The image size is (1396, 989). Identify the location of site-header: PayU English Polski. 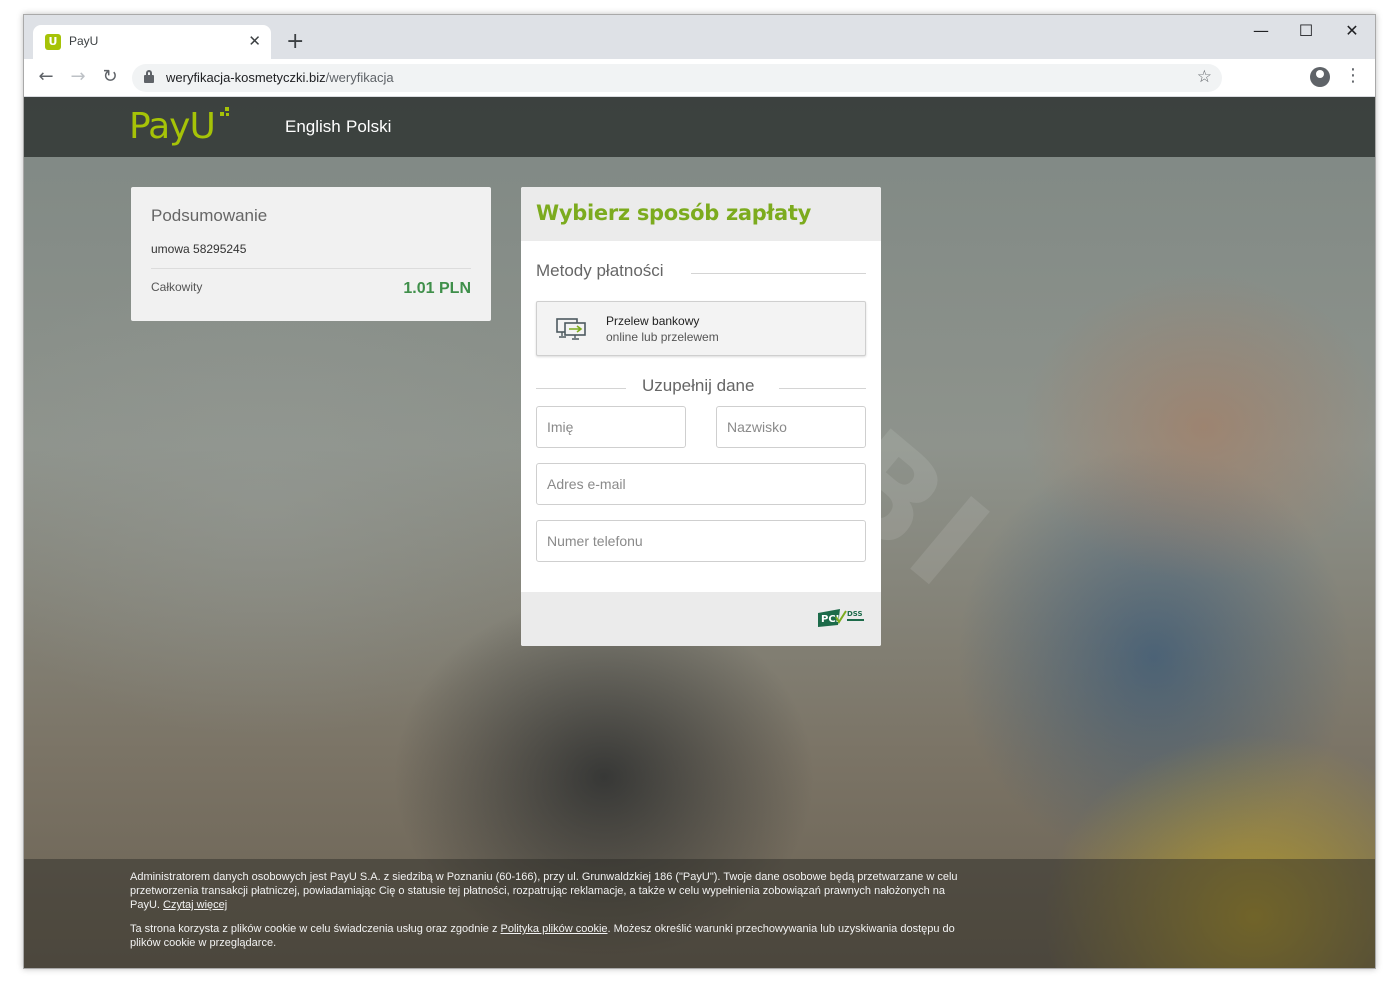
(699, 127).